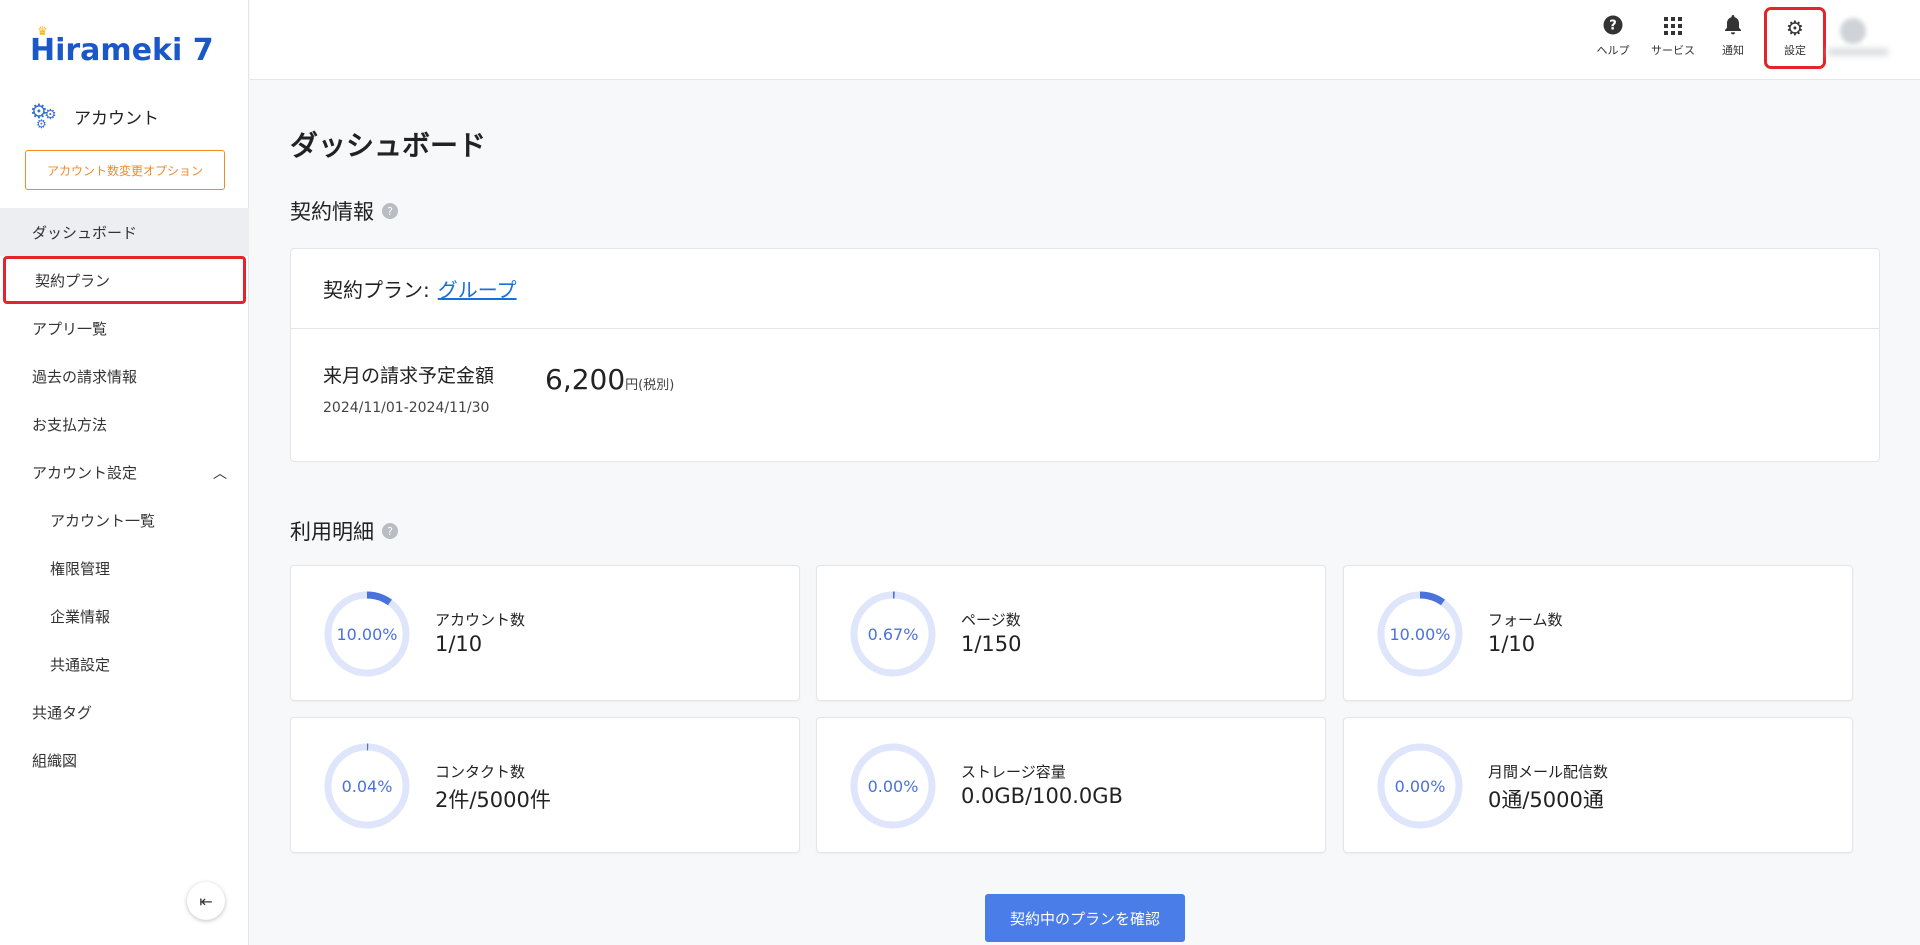  I want to click on stat-card-forms: 10.00% フォーム数 1/10, so click(1598, 633).